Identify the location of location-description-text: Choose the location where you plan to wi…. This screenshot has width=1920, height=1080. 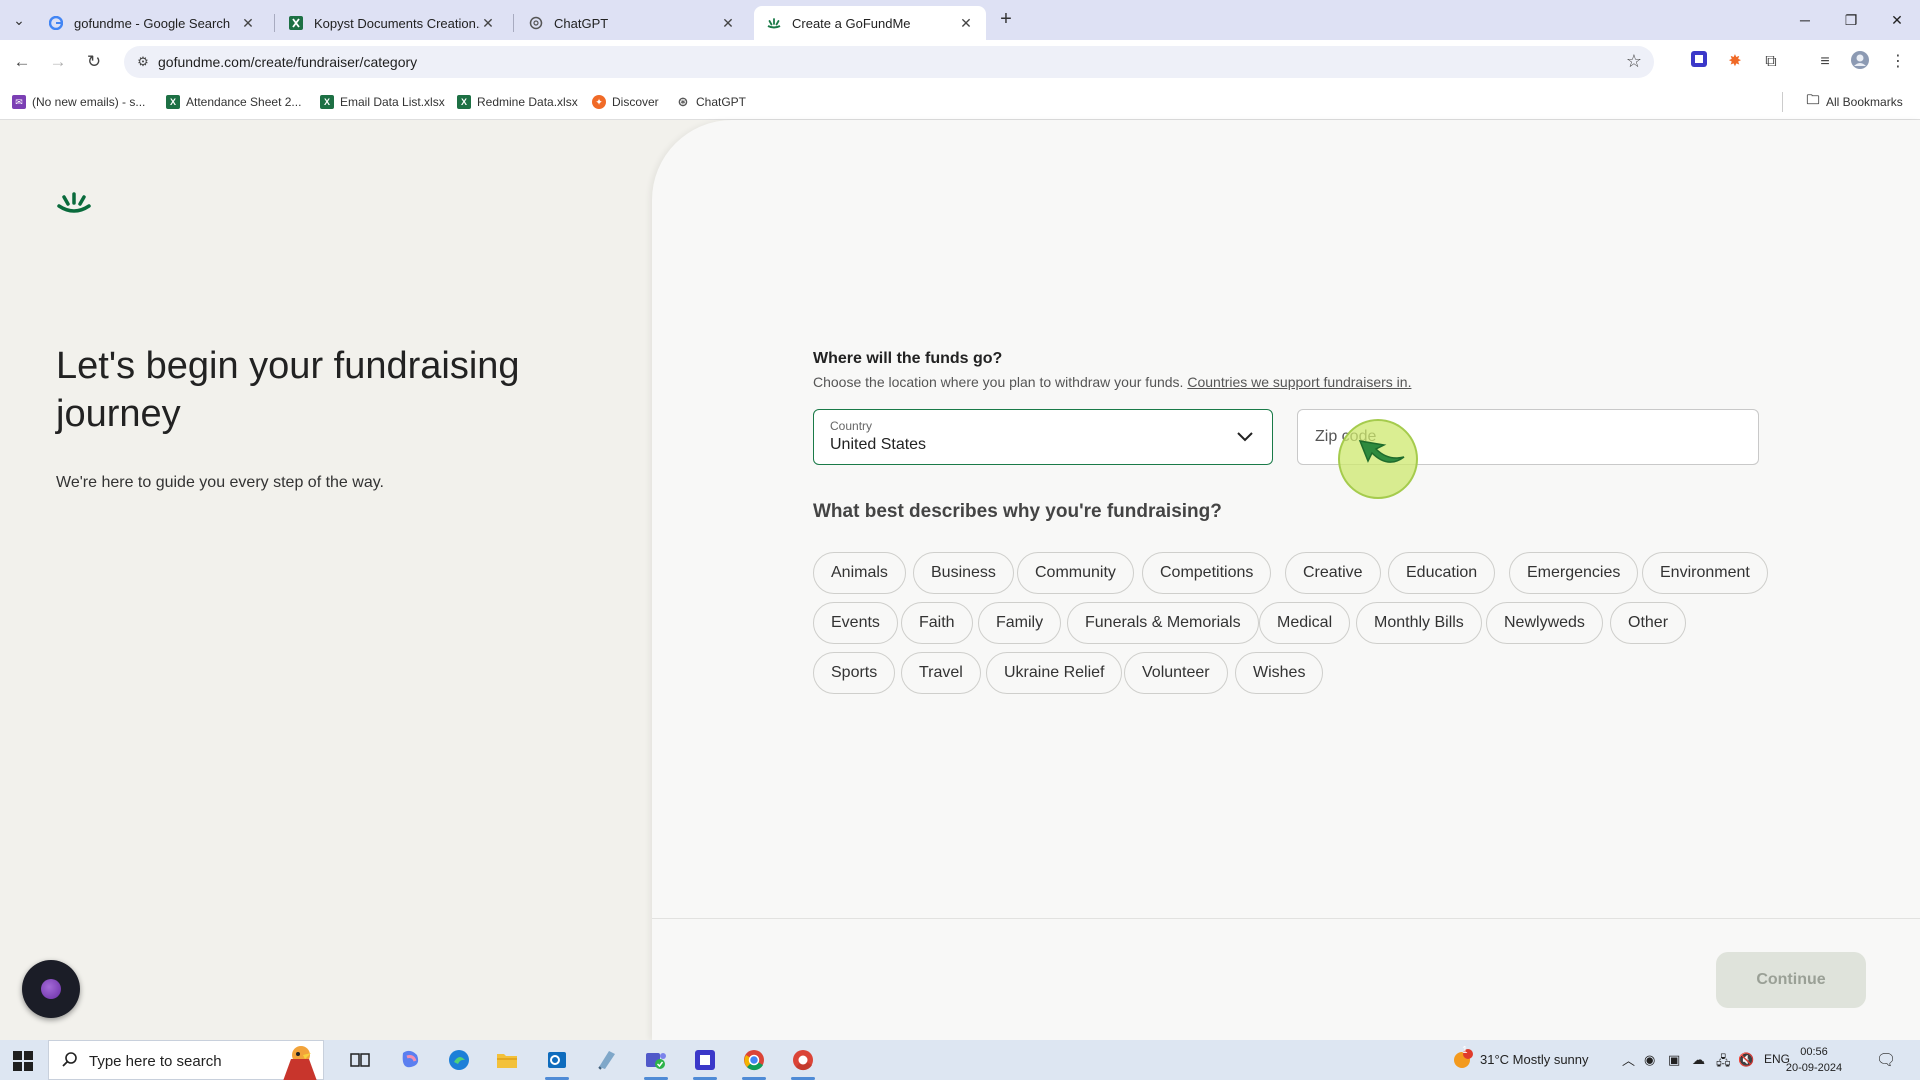
(998, 382).